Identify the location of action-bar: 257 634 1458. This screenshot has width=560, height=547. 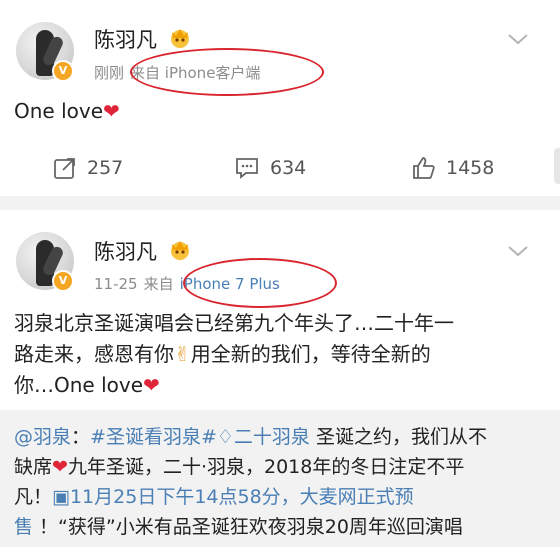
(280, 168).